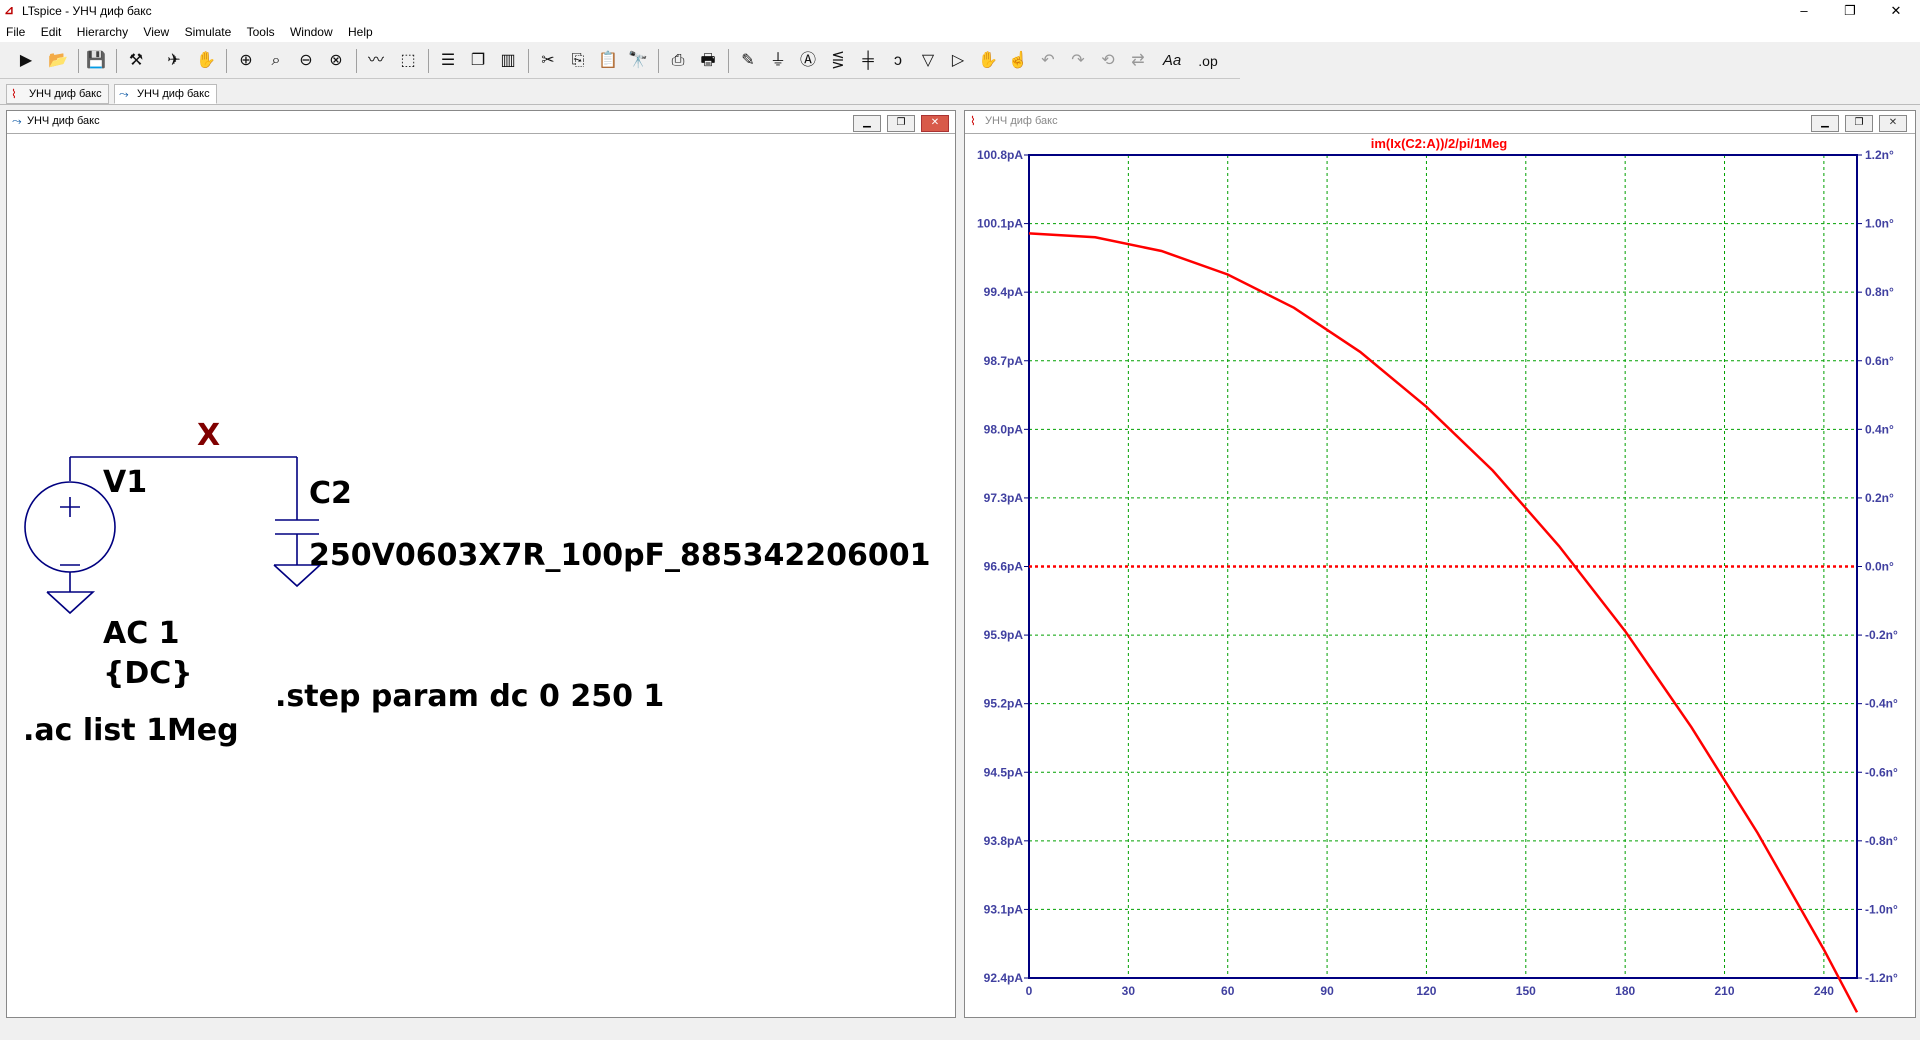 The image size is (1920, 1040). What do you see at coordinates (165, 94) in the screenshot?
I see `tab-schematic: ⤳ УНЧ диф бакс` at bounding box center [165, 94].